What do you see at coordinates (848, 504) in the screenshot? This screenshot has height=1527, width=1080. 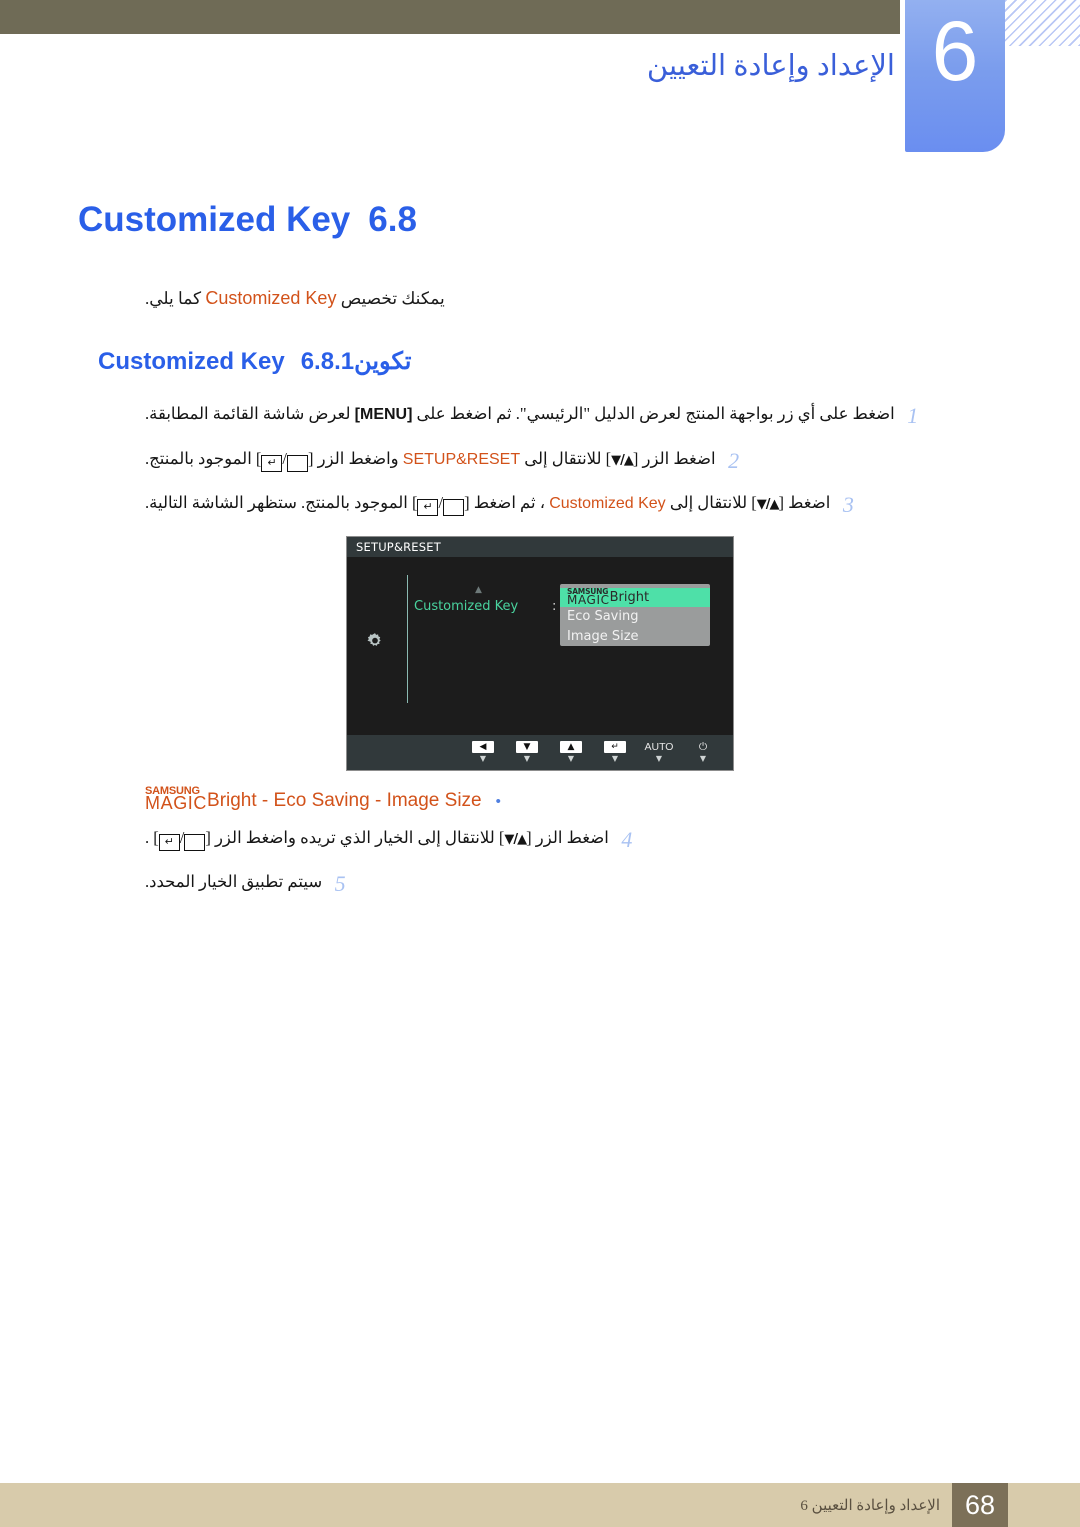 I see `step-number: 3` at bounding box center [848, 504].